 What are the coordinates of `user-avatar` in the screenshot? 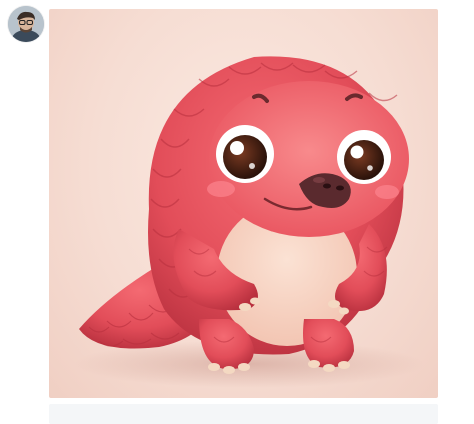 It's located at (26, 24).